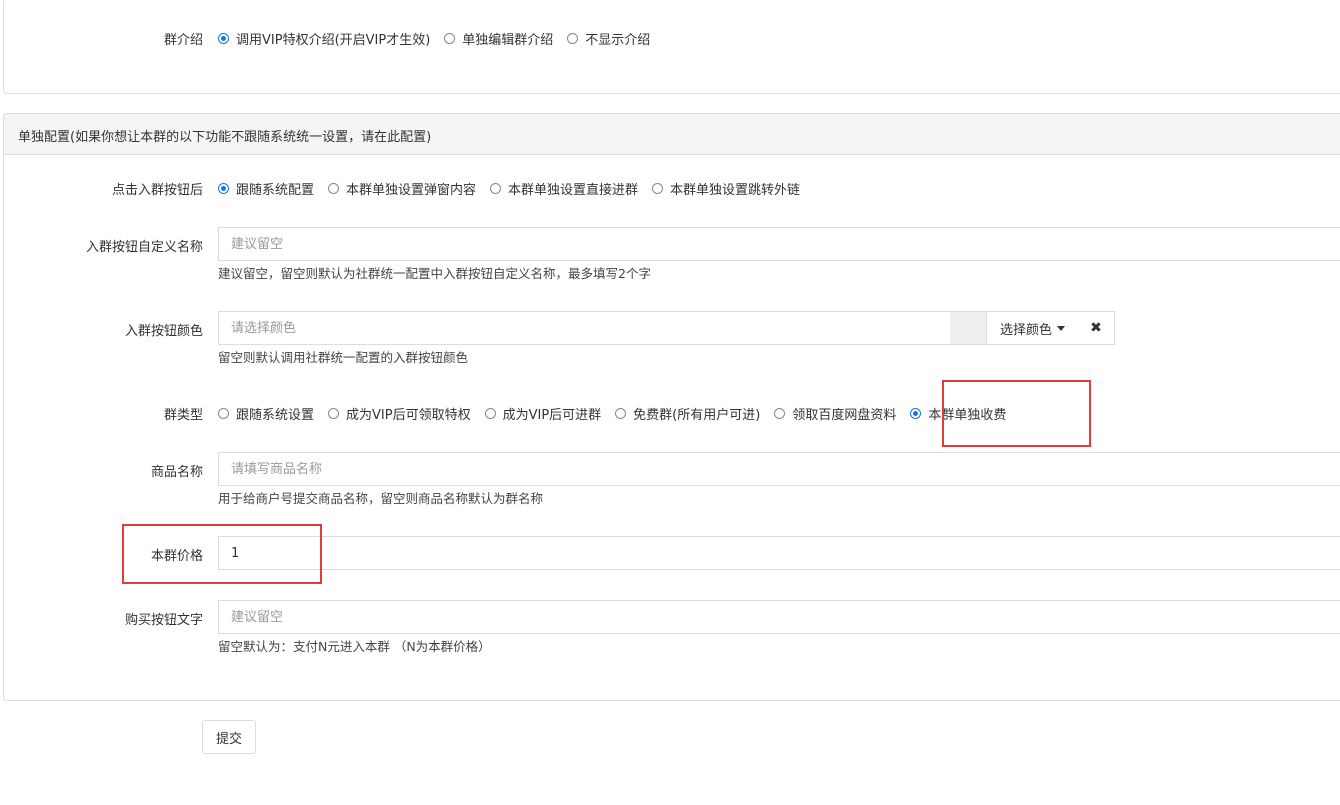  I want to click on join-action-radios: 跟随系统配置 本群单独设置弹窗内容 本群单独设置直接进群 本群单独设置跳转外链, so click(509, 188).